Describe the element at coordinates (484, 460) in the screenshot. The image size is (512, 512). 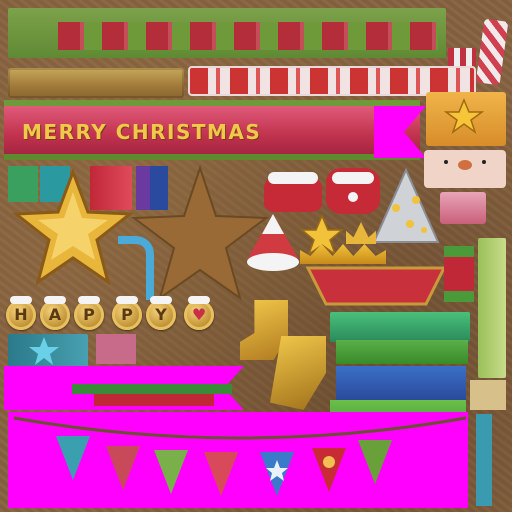
I see `teal-strip` at that location.